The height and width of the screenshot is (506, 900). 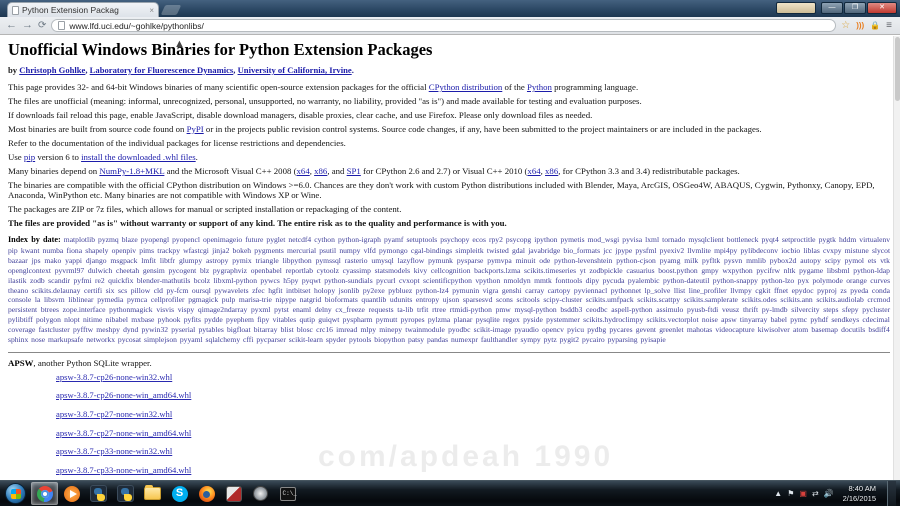 What do you see at coordinates (711, 299) in the screenshot?
I see `package-link: scikits.samplerate` at bounding box center [711, 299].